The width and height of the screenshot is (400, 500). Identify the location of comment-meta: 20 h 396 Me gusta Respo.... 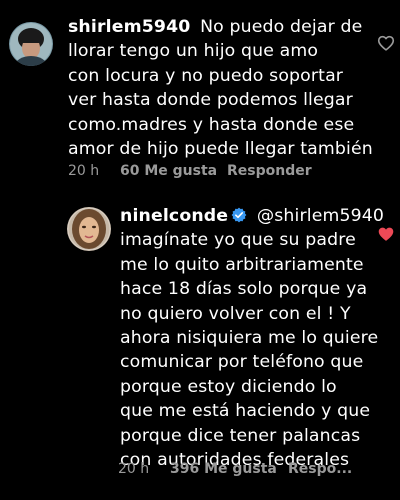
(248, 470).